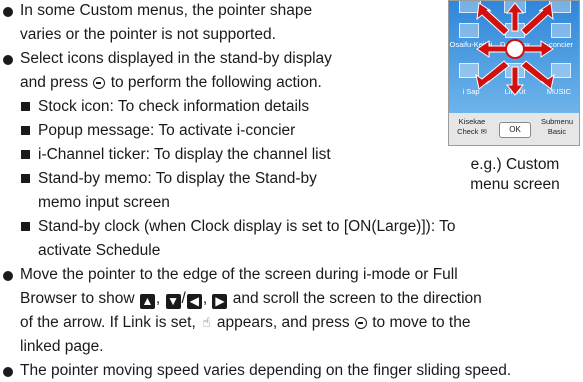 Image resolution: width=583 pixels, height=382 pixels. Describe the element at coordinates (355, 298) in the screenshot. I see `bullet-3-line-2-e: and scroll the screen to the direction` at that location.